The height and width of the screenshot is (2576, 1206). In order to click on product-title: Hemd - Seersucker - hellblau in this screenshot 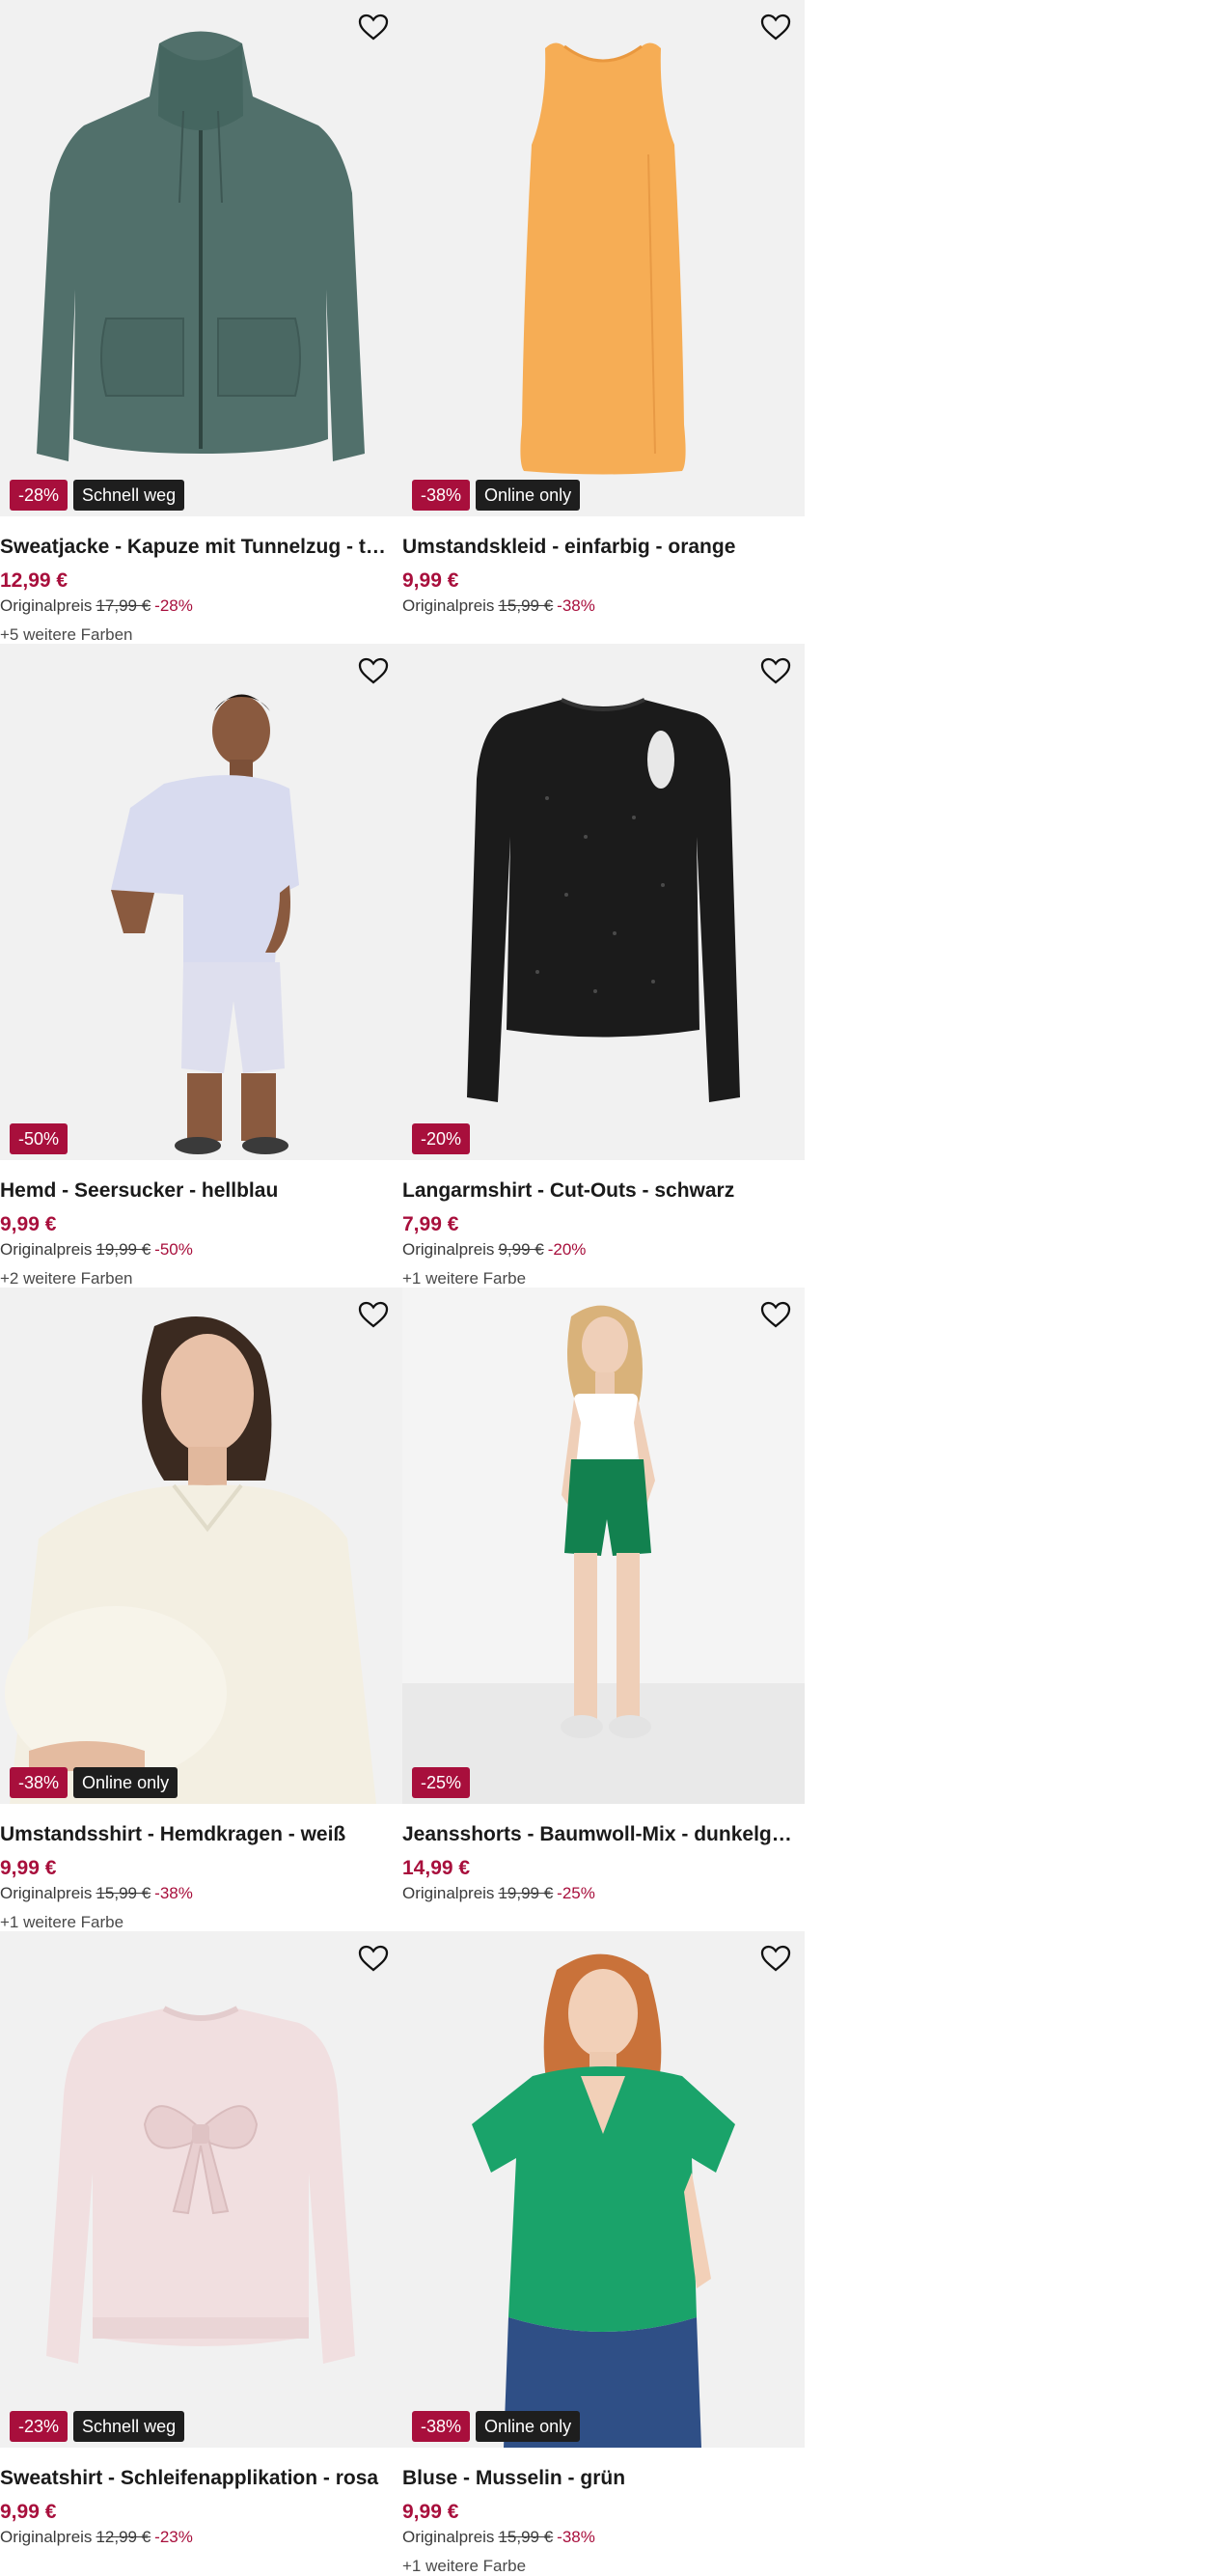, I will do `click(201, 1191)`.